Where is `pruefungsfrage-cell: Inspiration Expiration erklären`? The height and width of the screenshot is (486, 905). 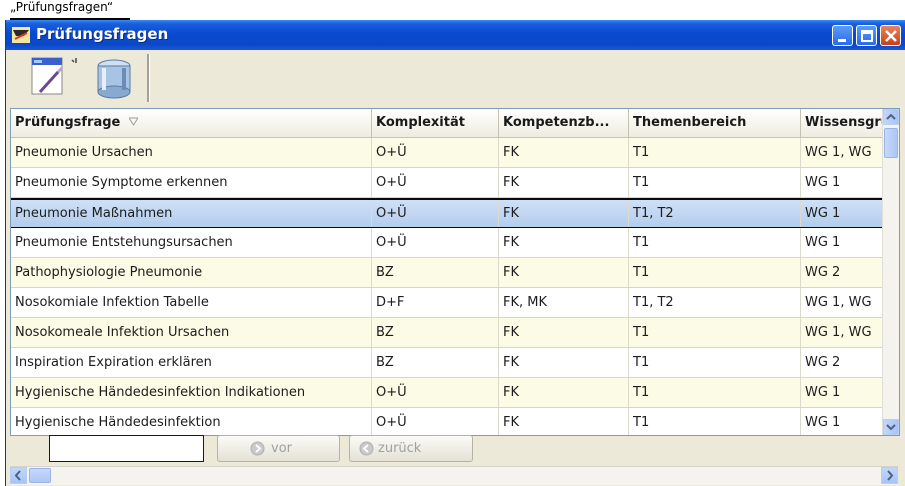 pruefungsfrage-cell: Inspiration Expiration erklären is located at coordinates (191, 362).